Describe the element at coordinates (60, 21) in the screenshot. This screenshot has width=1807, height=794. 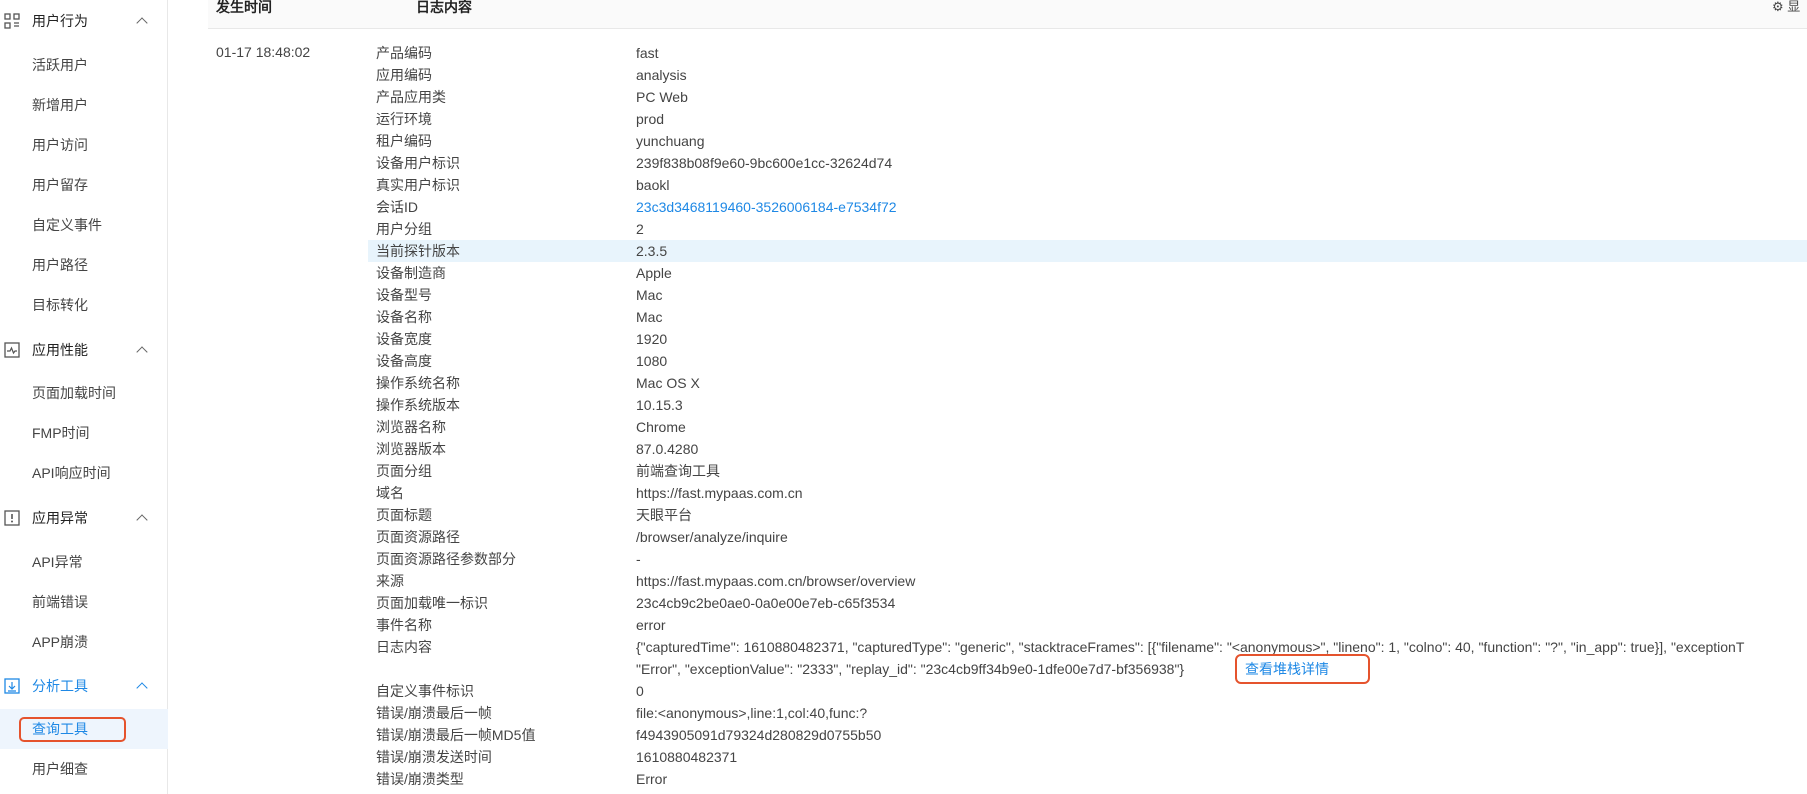
I see `group-label: 用户行为` at that location.